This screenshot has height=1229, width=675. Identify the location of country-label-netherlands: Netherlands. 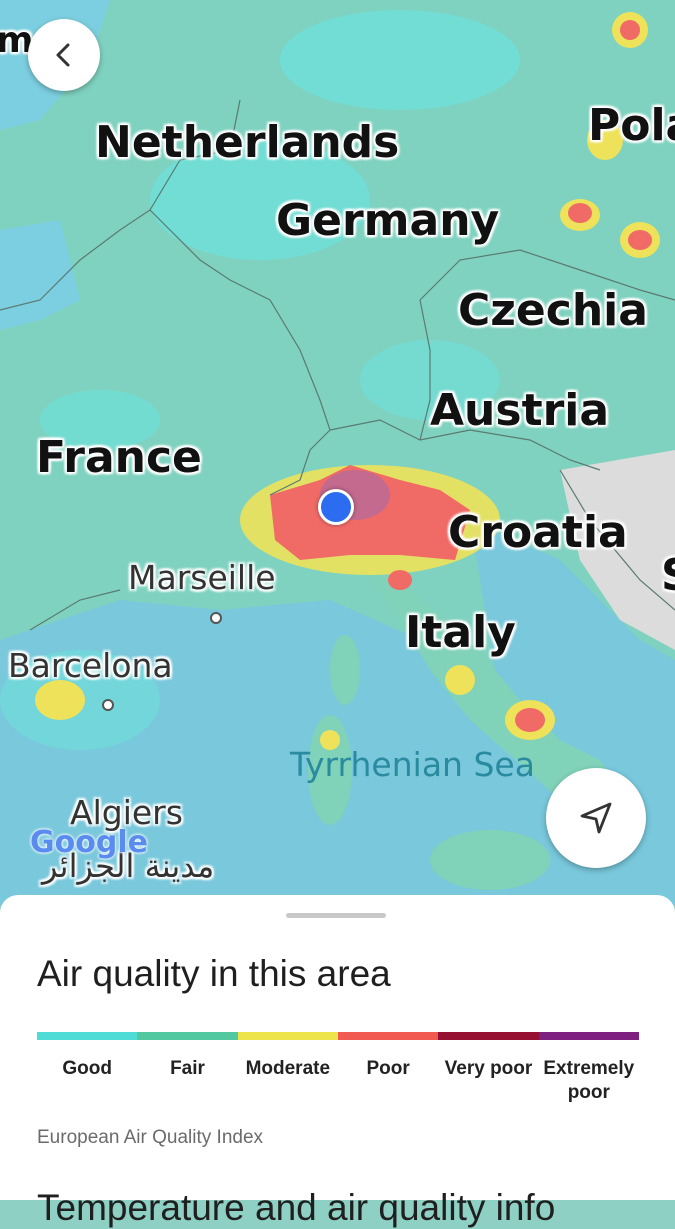
(247, 142).